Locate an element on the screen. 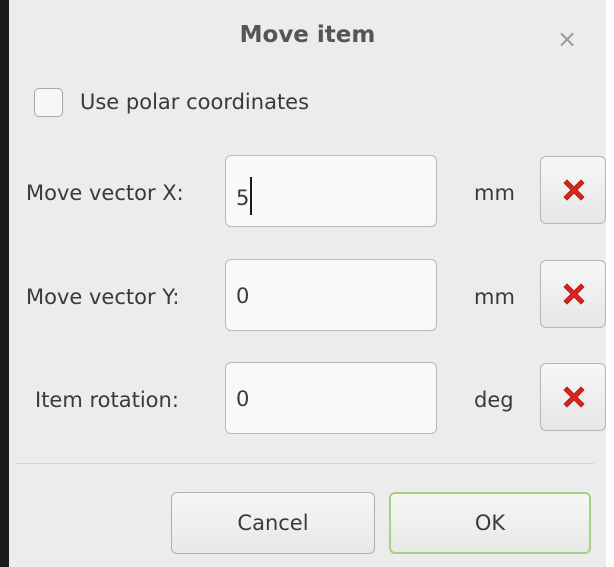 The width and height of the screenshot is (614, 567). separator is located at coordinates (305, 463).